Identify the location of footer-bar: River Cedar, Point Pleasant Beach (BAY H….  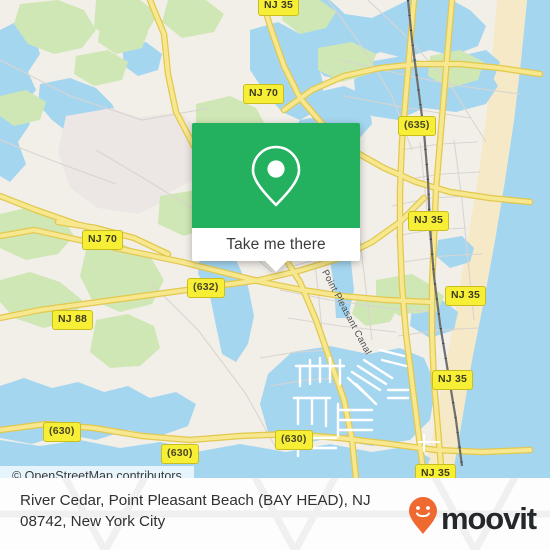
(275, 514).